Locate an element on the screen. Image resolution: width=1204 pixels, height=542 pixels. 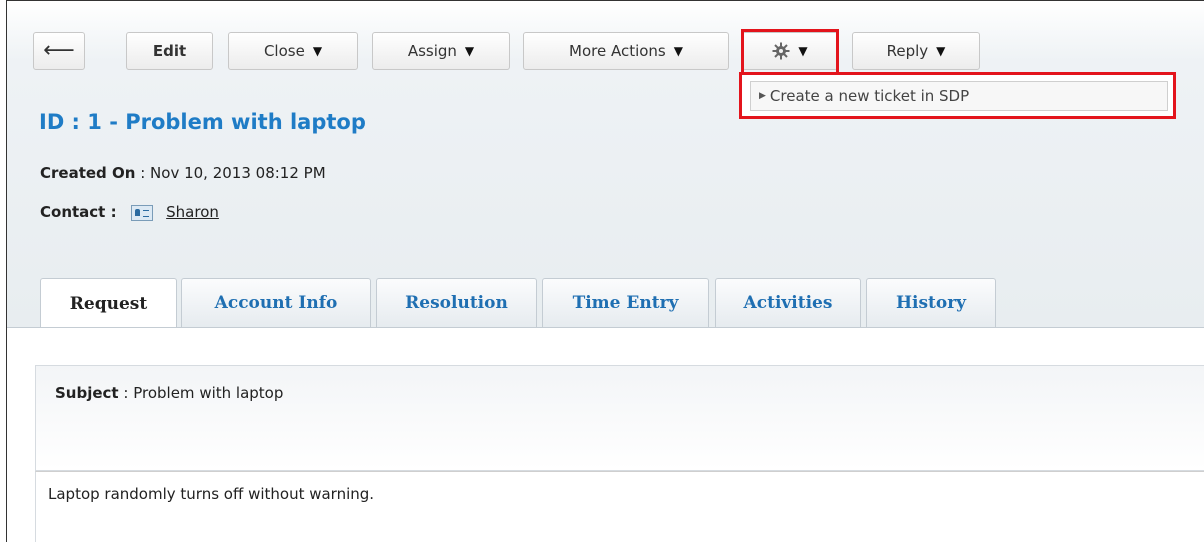
close-button: Close ▼ is located at coordinates (293, 51).